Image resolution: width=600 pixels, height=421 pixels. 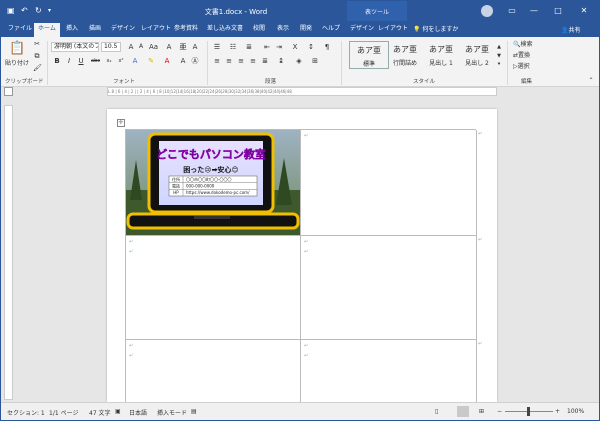 What do you see at coordinates (121, 61) in the screenshot?
I see `superscript-icon: x²` at bounding box center [121, 61].